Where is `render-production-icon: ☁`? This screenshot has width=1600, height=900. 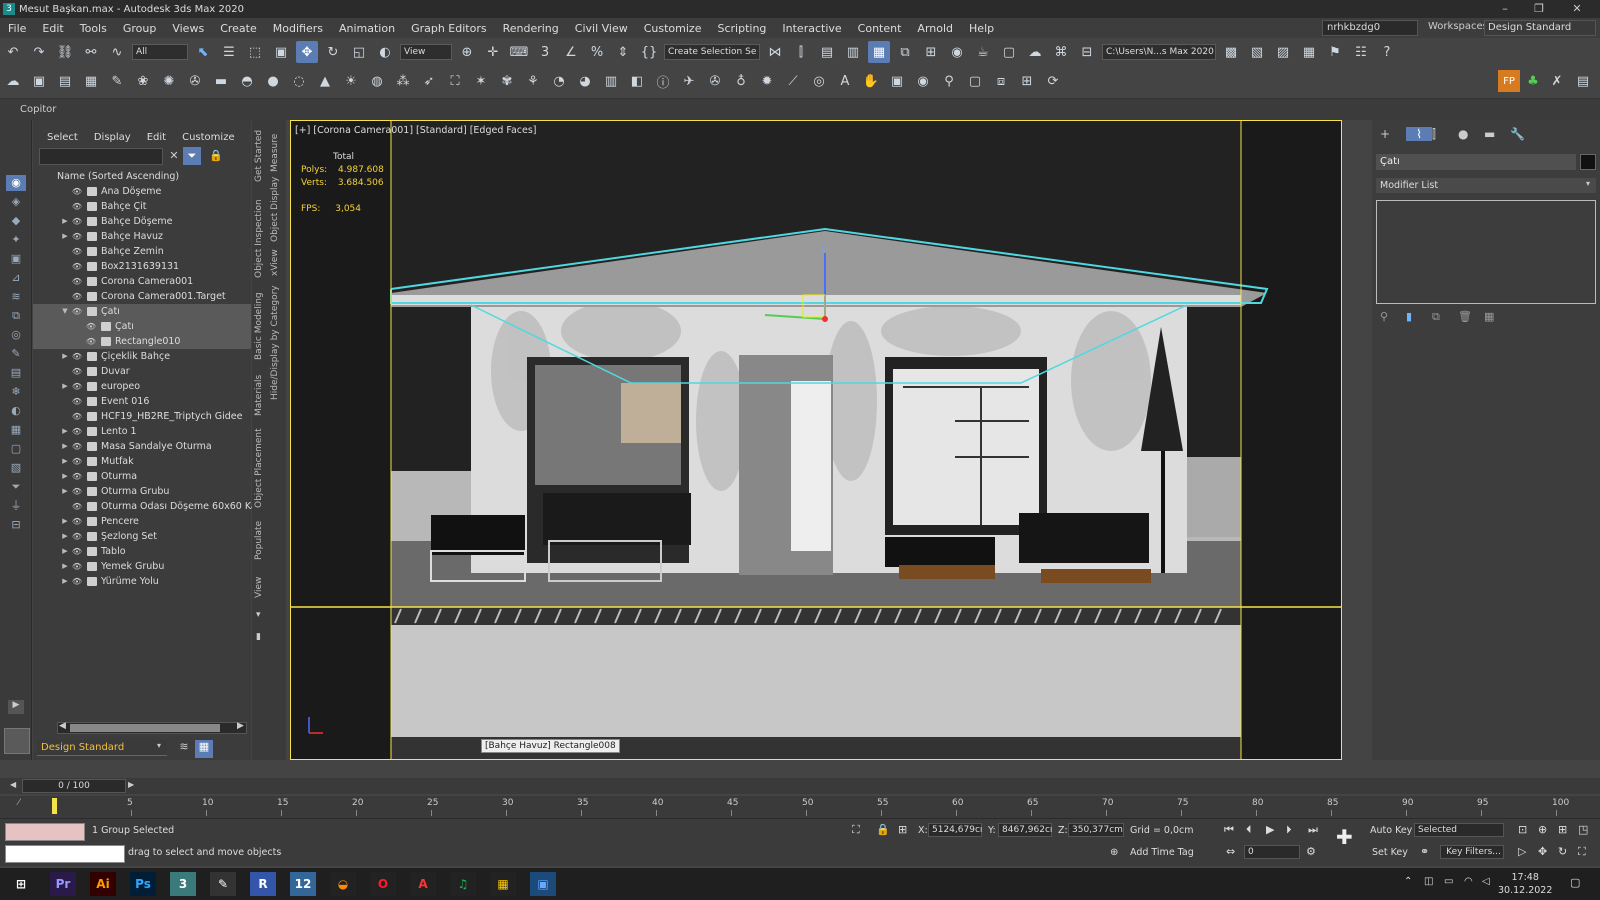
render-production-icon: ☁ is located at coordinates (1035, 52).